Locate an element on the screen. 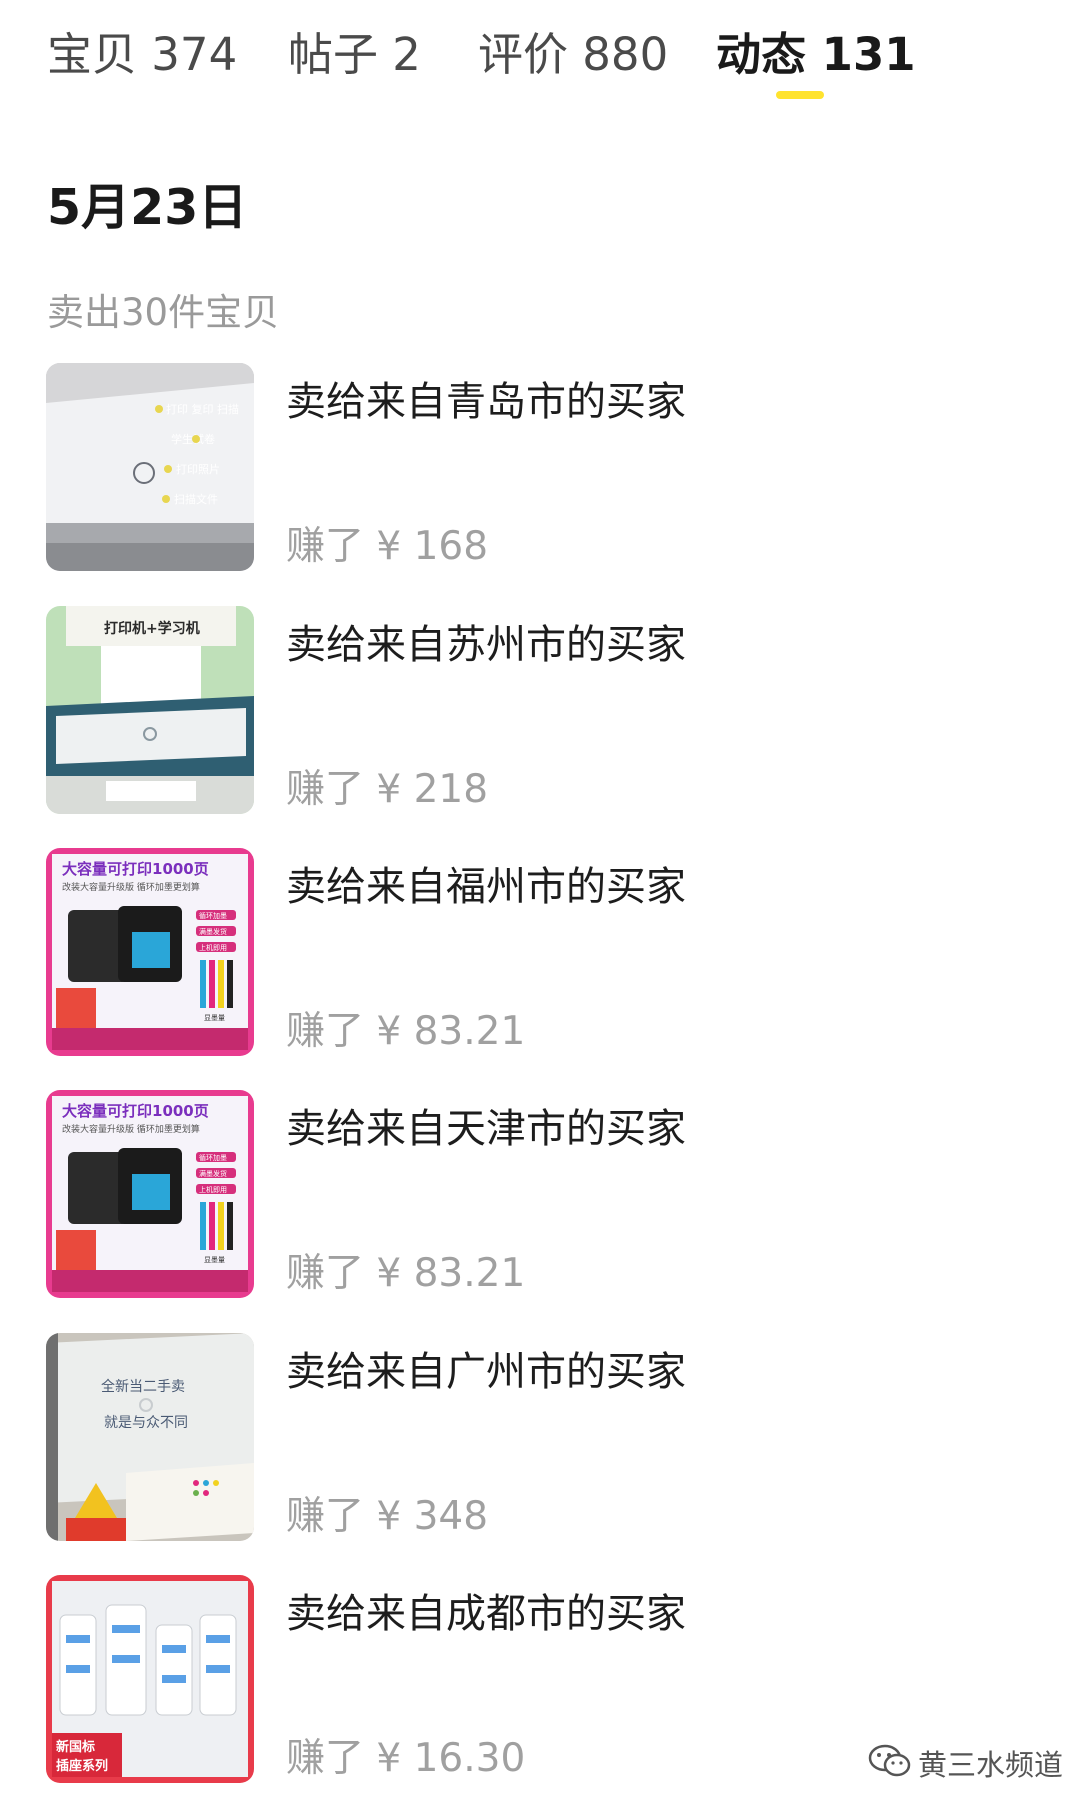 The width and height of the screenshot is (1080, 1805). buyer-location: 卖给来自成都市的买家 is located at coordinates (486, 1614).